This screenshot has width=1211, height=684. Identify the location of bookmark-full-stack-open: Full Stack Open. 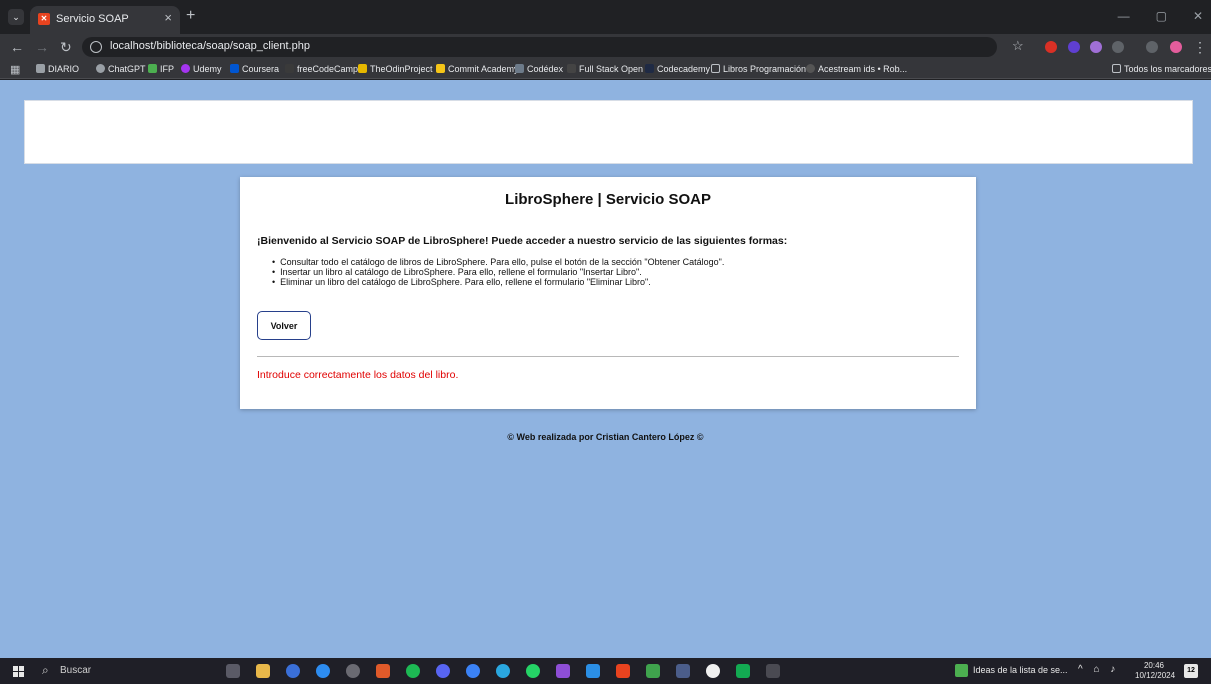
(605, 69).